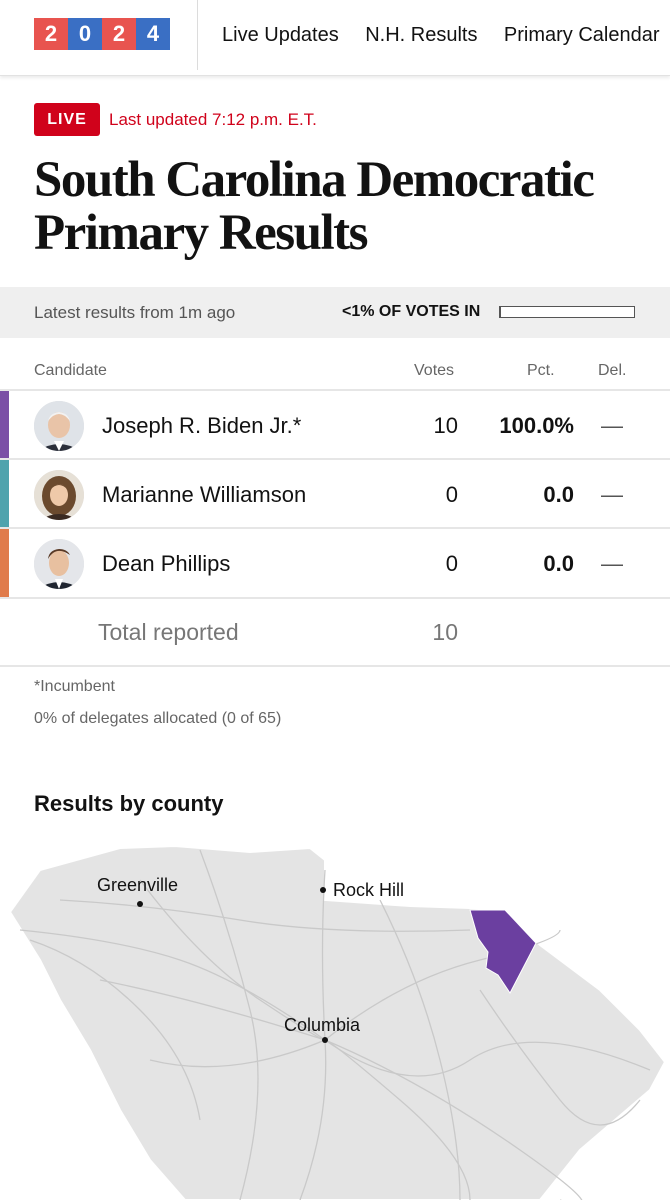 This screenshot has height=1200, width=670. I want to click on city-label-columbia: Columbia, so click(322, 1025).